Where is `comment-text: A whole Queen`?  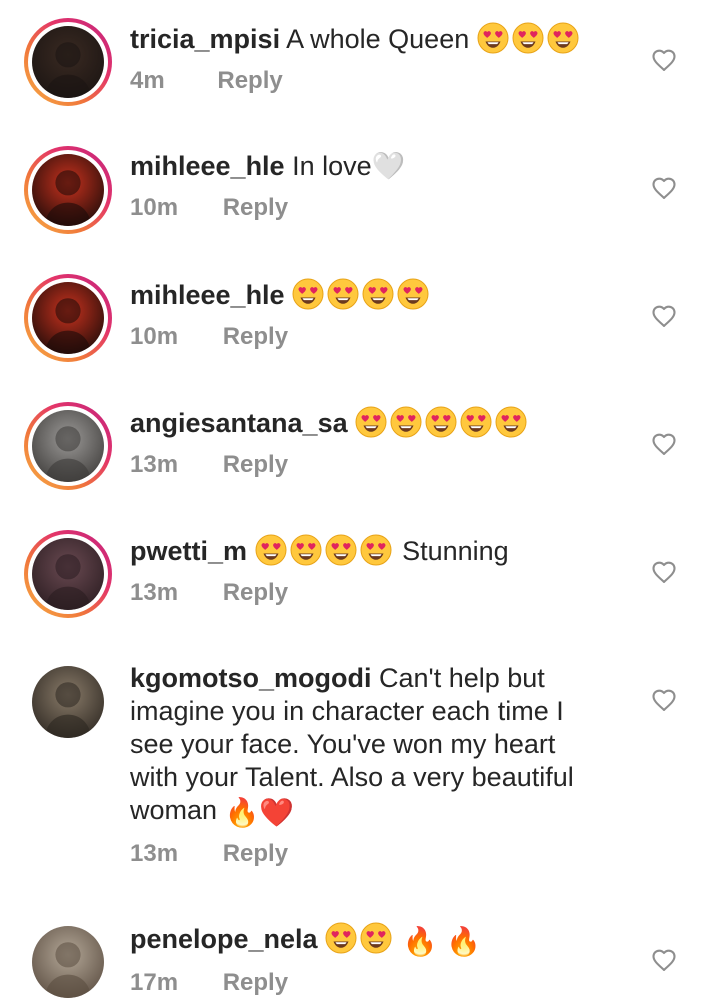
comment-text: A whole Queen is located at coordinates (378, 39).